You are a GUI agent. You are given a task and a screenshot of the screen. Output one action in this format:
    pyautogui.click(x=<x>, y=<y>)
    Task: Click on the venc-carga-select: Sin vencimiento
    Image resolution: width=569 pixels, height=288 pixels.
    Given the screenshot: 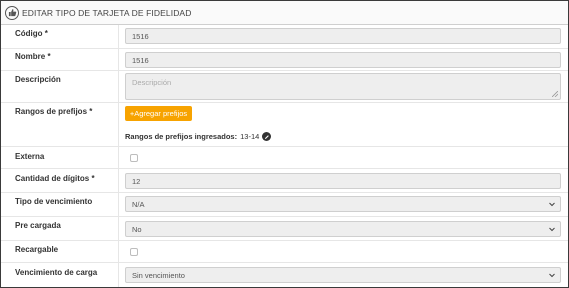 What is the action you would take?
    pyautogui.click(x=343, y=275)
    